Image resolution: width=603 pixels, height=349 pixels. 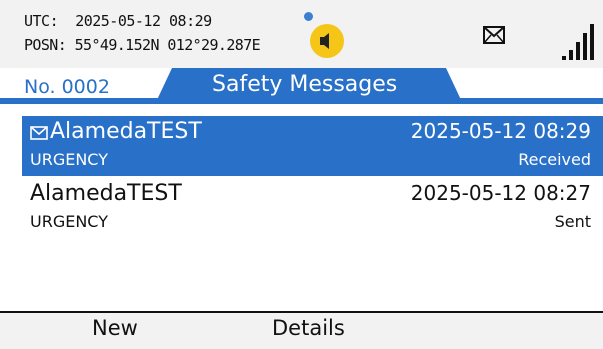 I want to click on message-status: Sent, so click(x=572, y=221).